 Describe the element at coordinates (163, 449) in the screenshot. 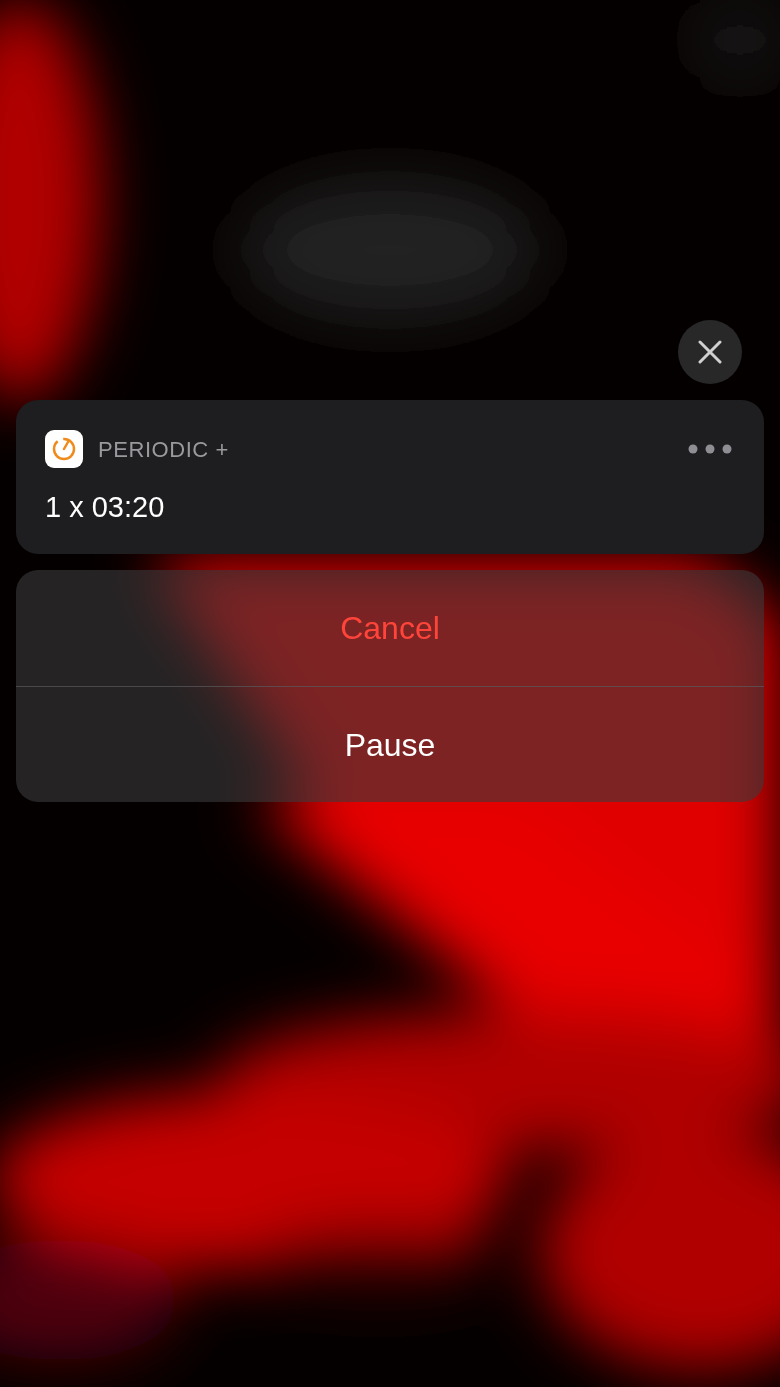

I see `app-name: PERIODIC +` at that location.